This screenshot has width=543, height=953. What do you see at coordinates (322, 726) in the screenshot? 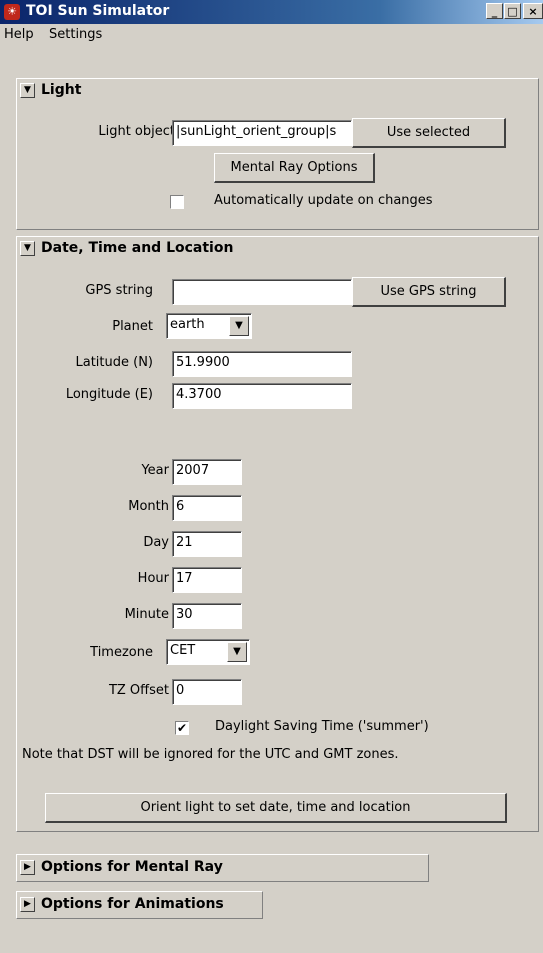
I see `dst-label: Daylight Saving Time ('summer')` at bounding box center [322, 726].